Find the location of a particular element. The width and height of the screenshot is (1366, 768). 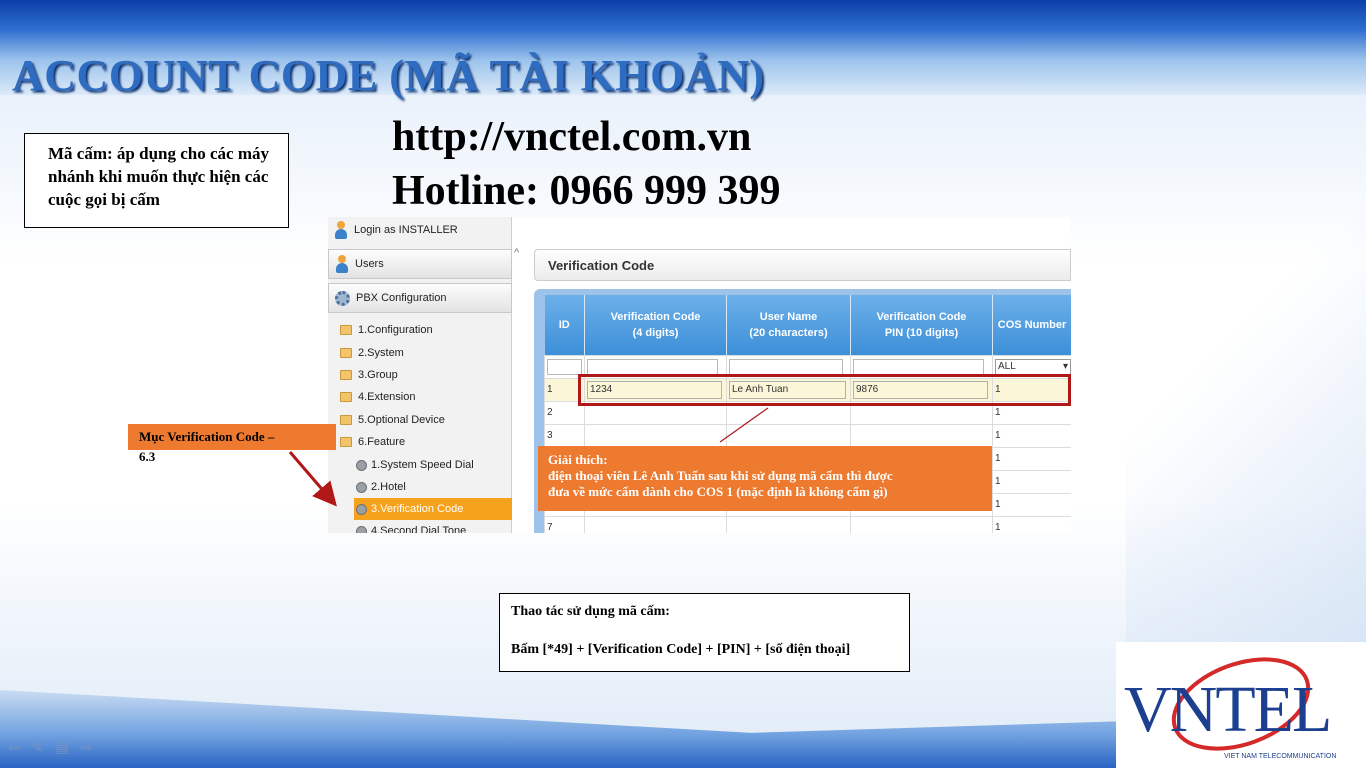

column-header-cos: COS Number is located at coordinates (1031, 325).